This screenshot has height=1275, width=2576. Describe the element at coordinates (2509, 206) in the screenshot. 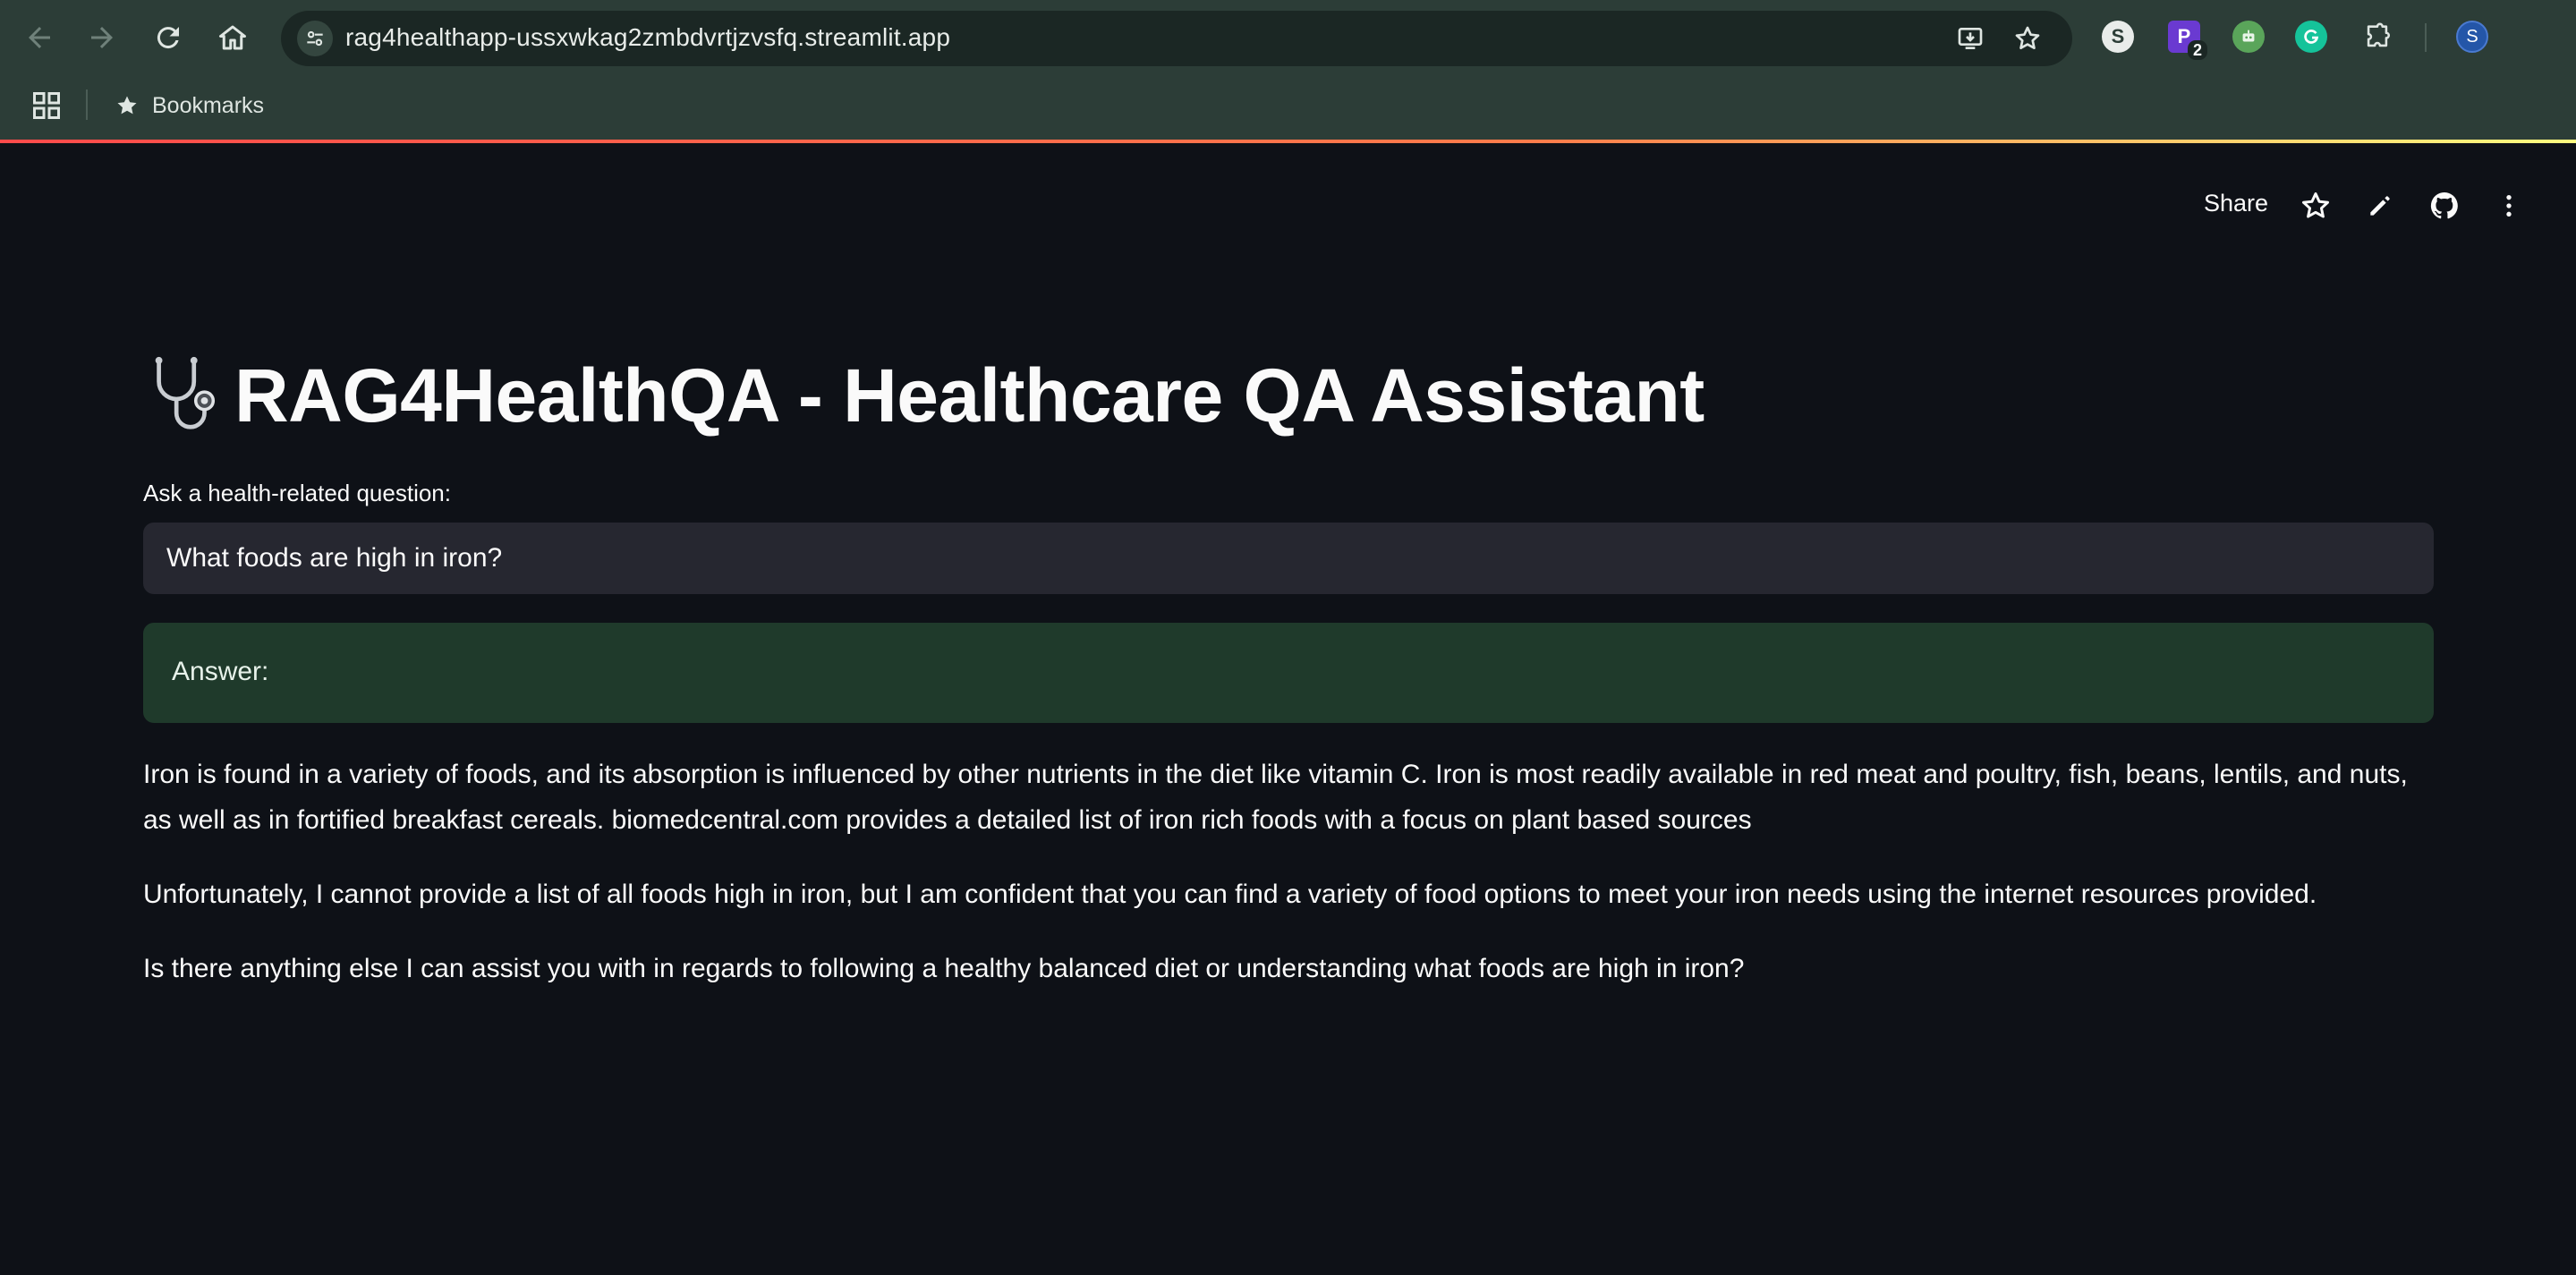

I see `more-vert-icon` at that location.